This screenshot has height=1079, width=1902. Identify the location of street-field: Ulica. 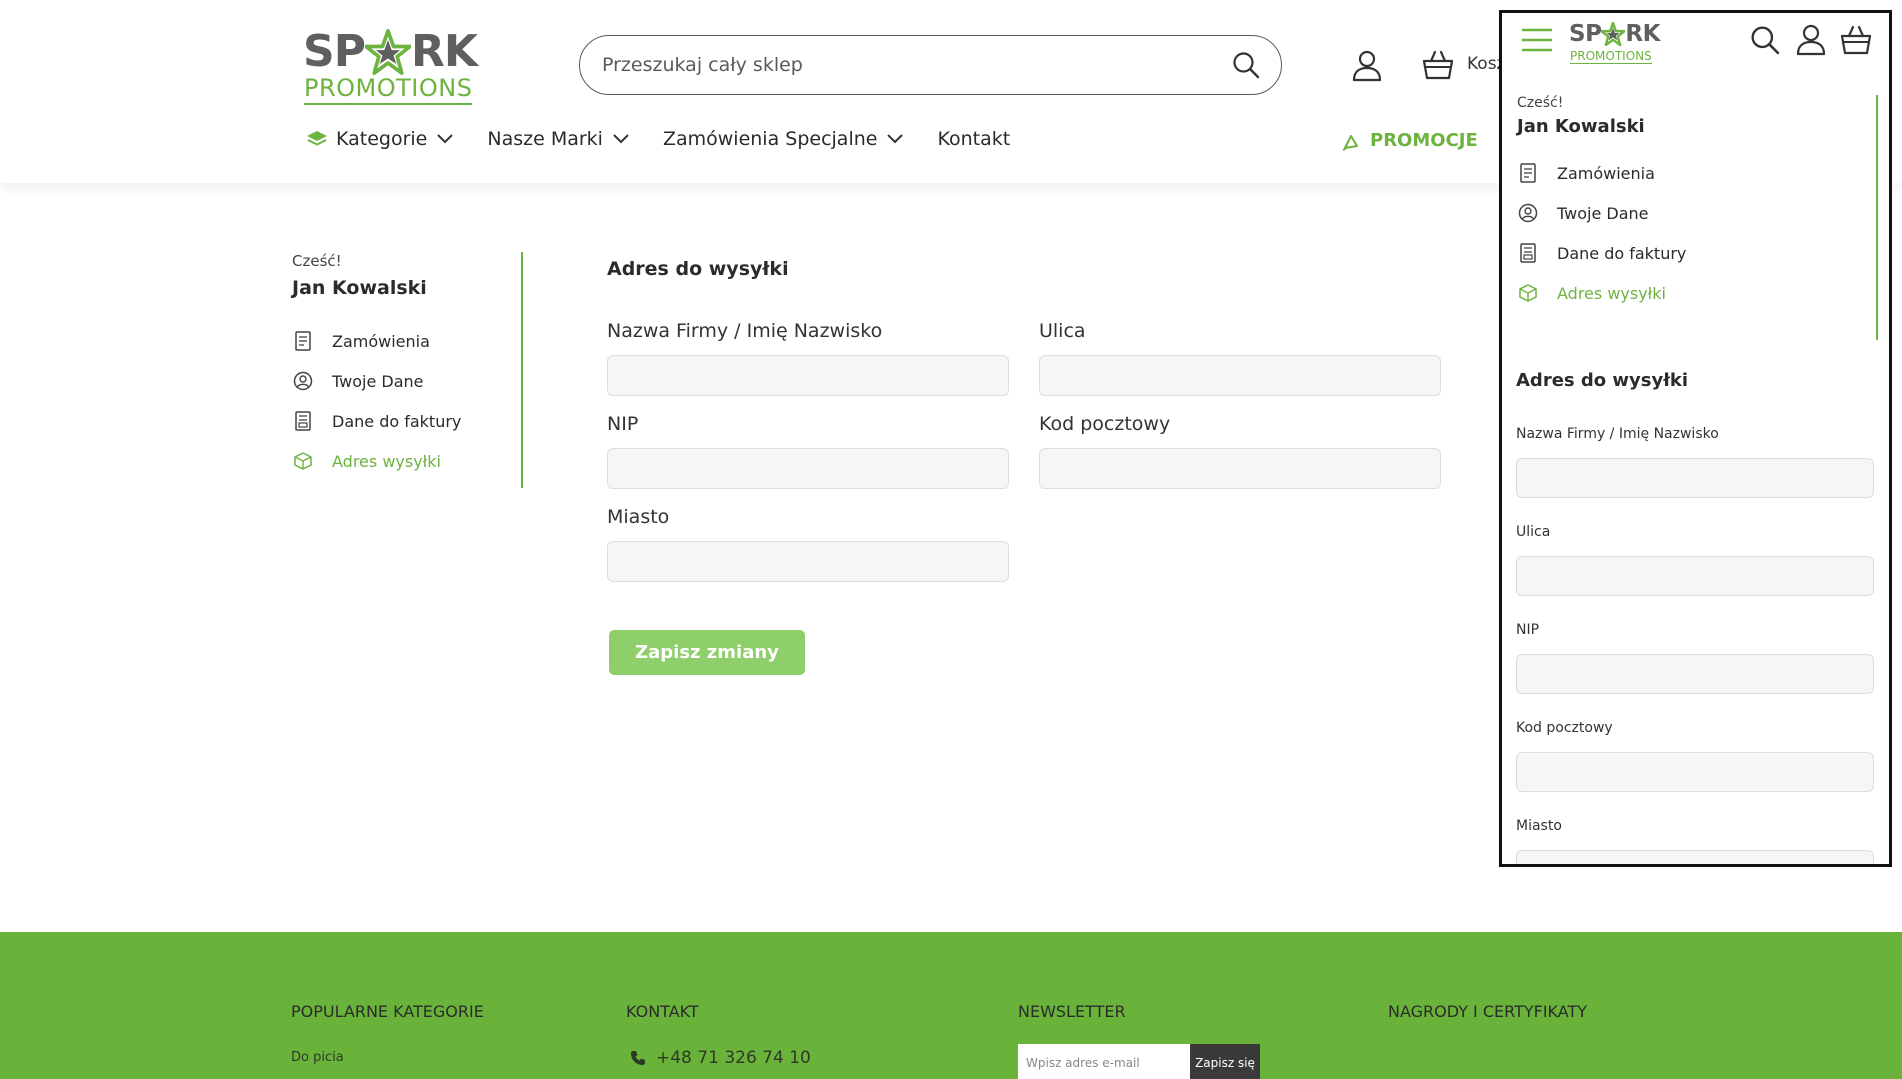
(1695, 560).